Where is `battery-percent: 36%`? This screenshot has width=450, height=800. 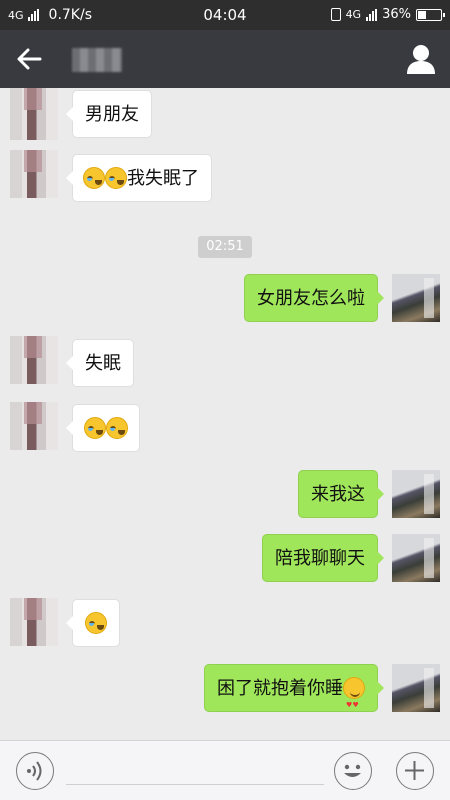
battery-percent: 36% is located at coordinates (396, 14).